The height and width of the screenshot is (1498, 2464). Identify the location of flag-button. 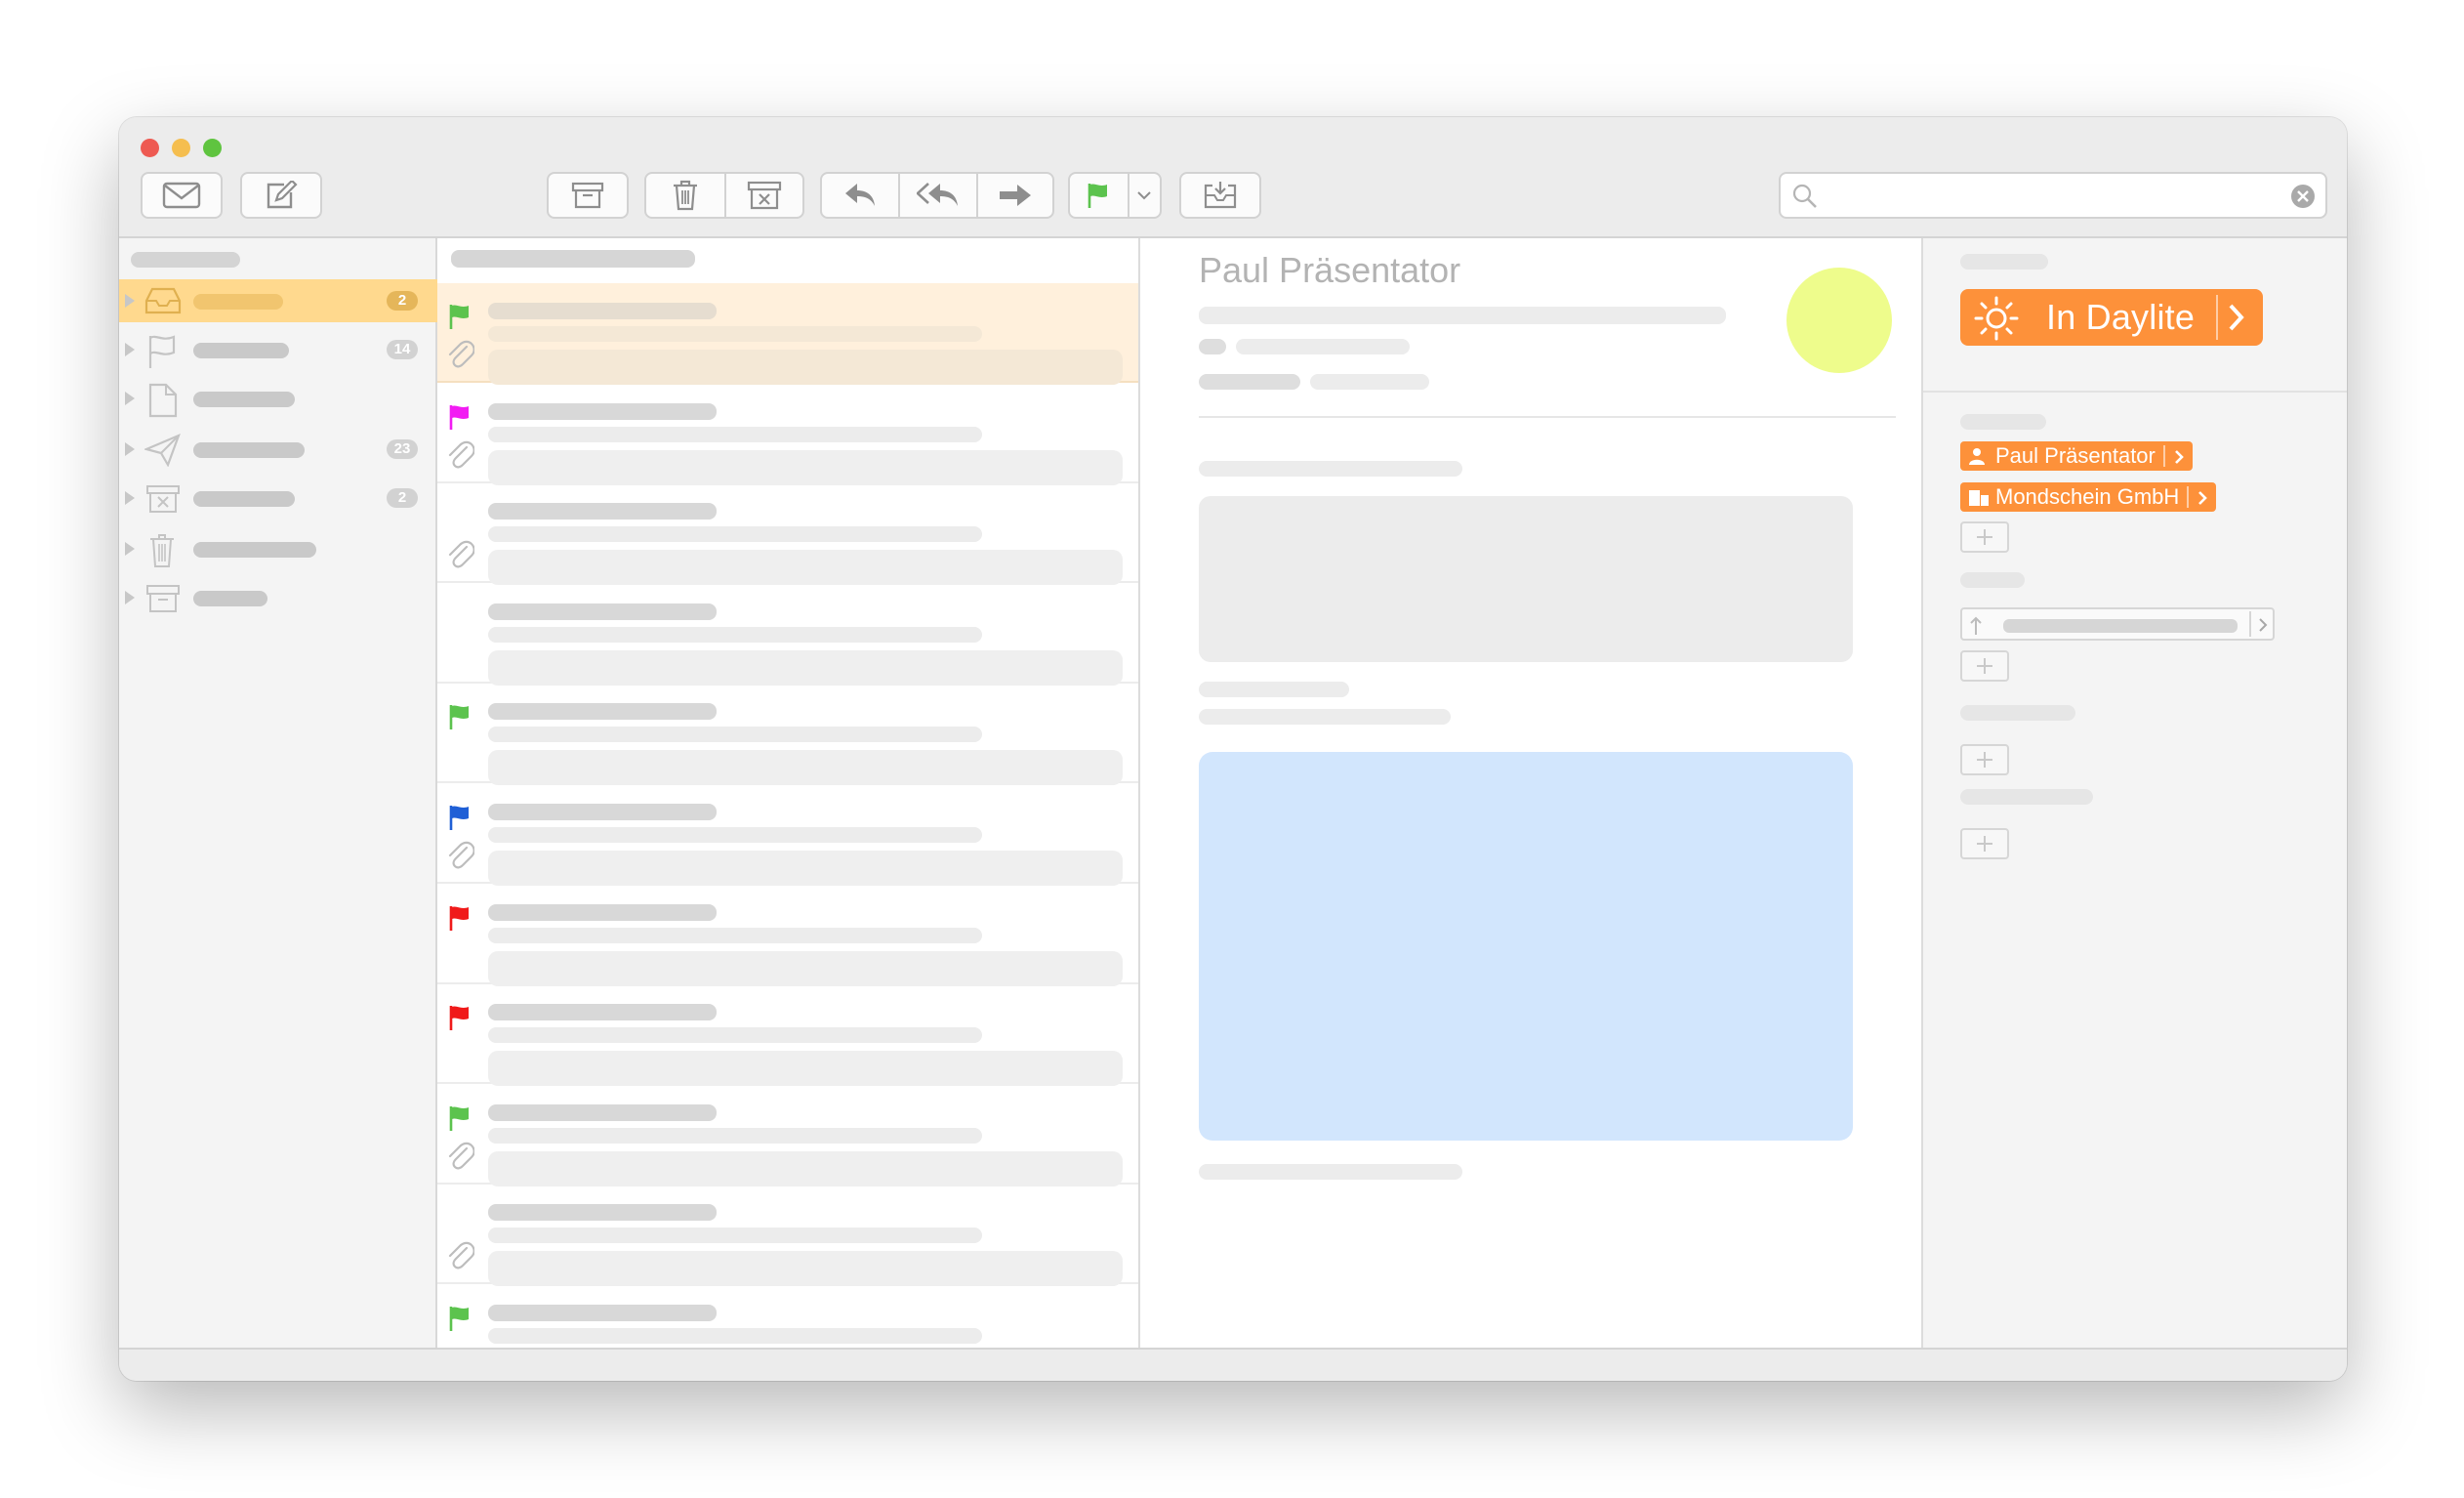
(1099, 195).